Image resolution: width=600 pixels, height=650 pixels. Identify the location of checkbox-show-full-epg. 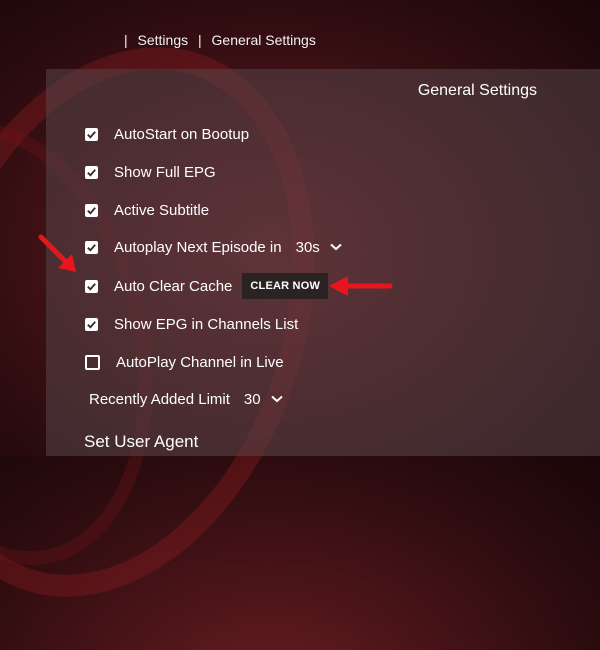
(91, 172).